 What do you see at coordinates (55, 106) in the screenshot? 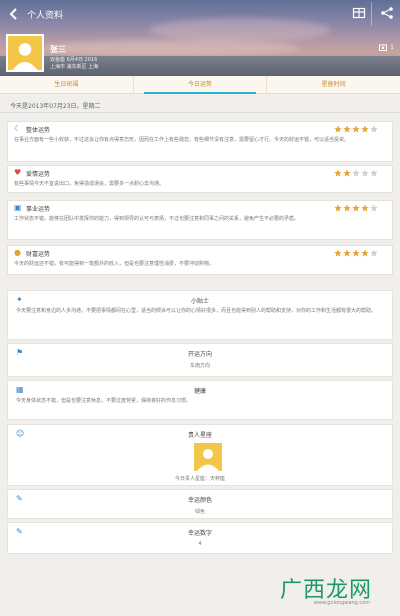
I see `date-line: 今天是2013年07月23日，星期二` at bounding box center [55, 106].